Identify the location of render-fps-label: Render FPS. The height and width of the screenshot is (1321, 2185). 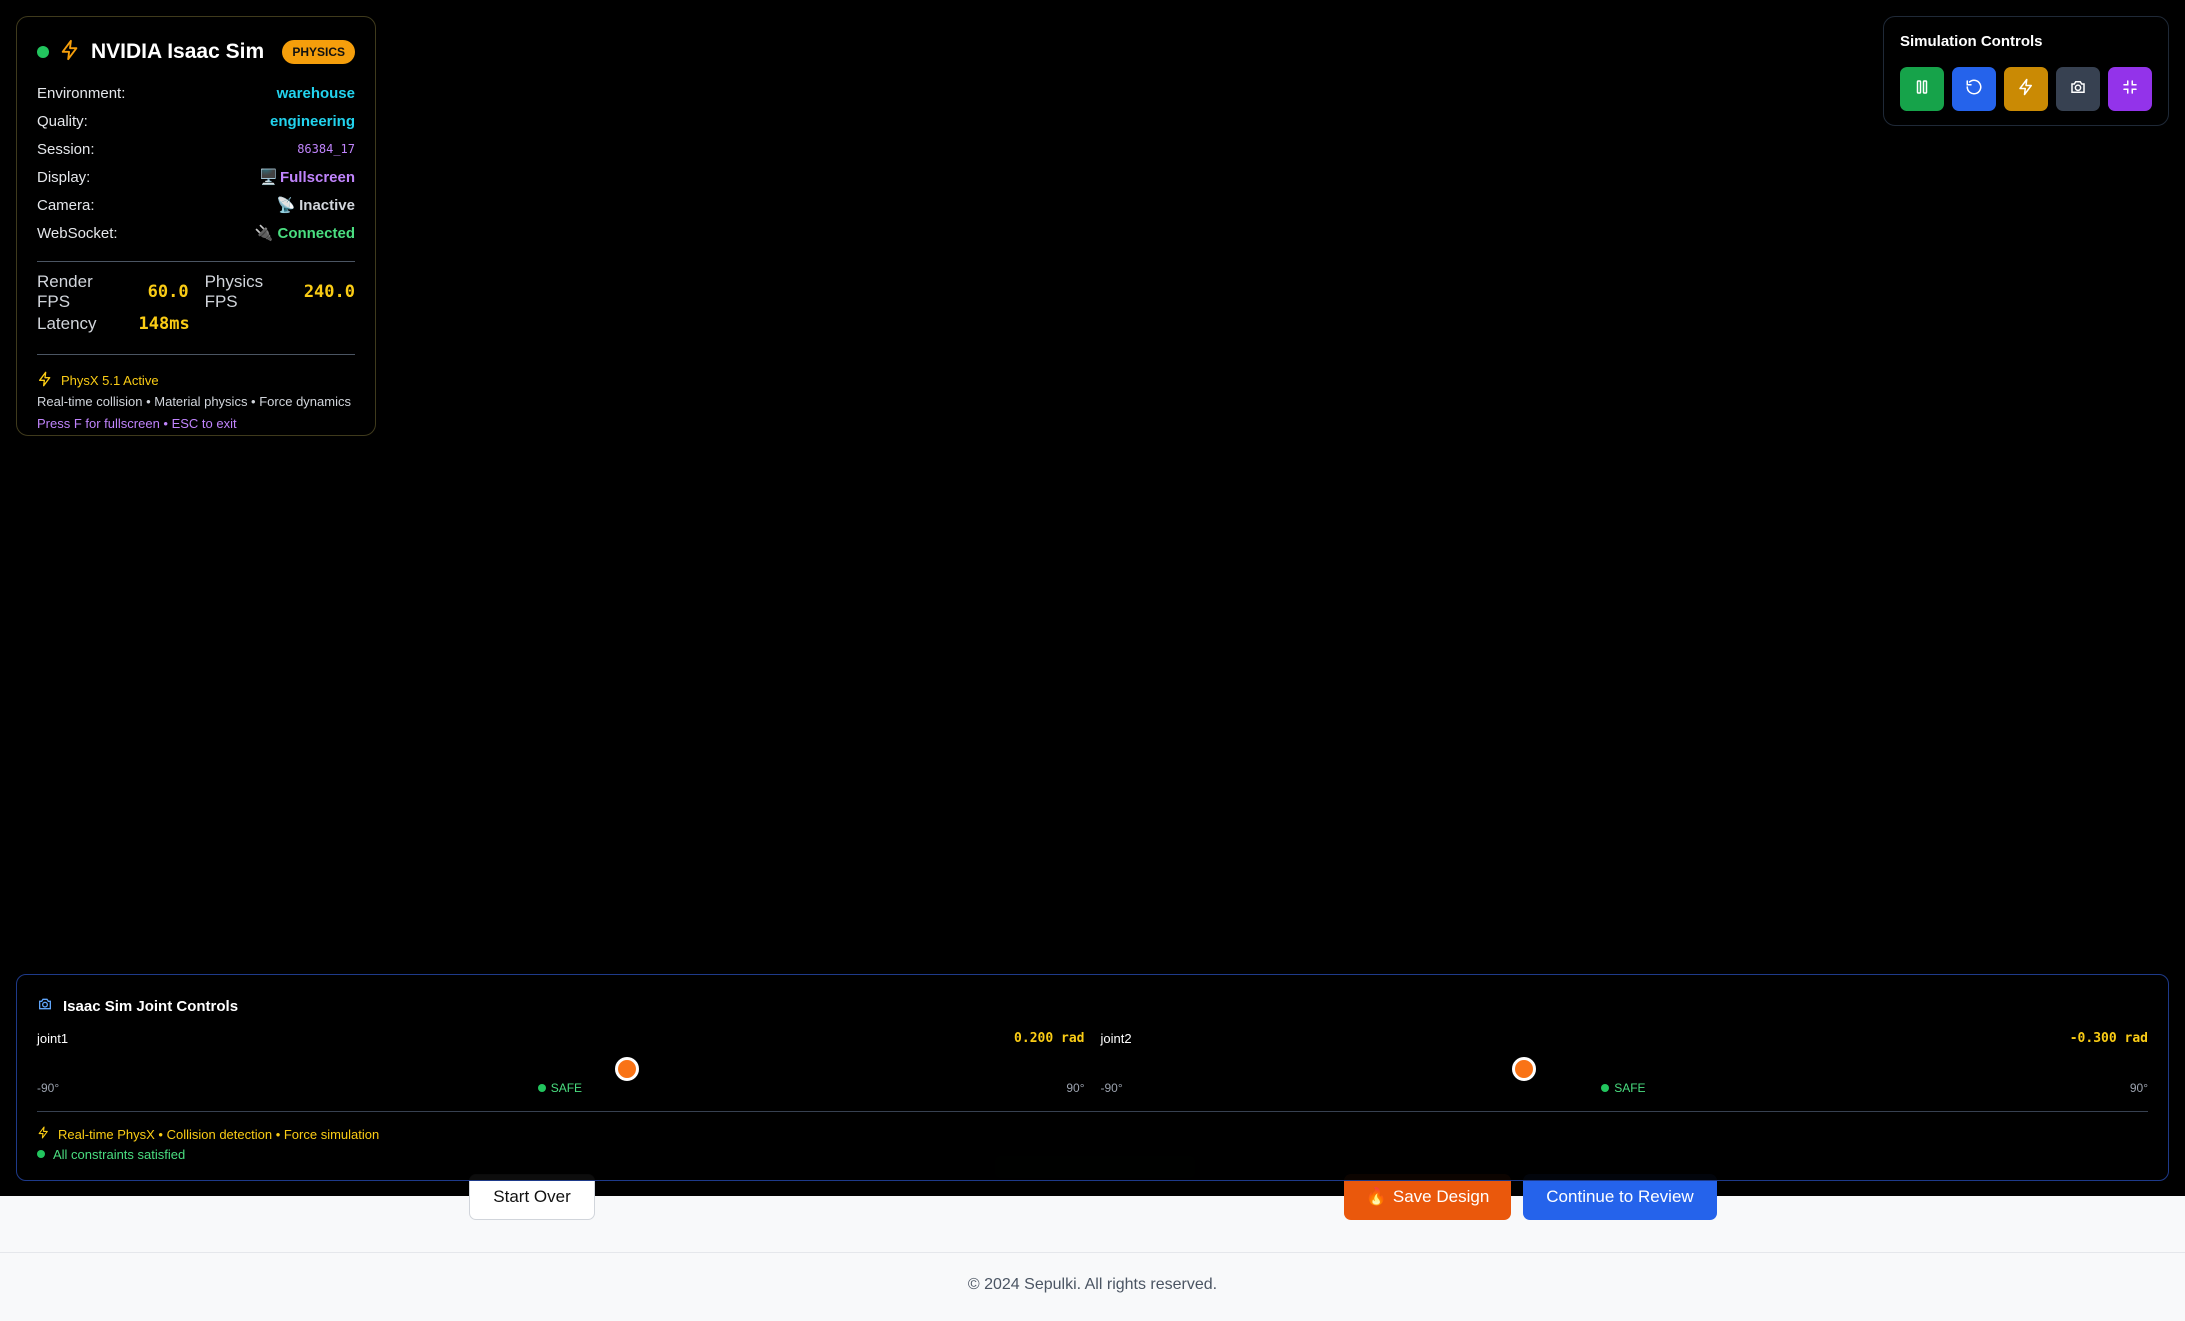
(65, 291).